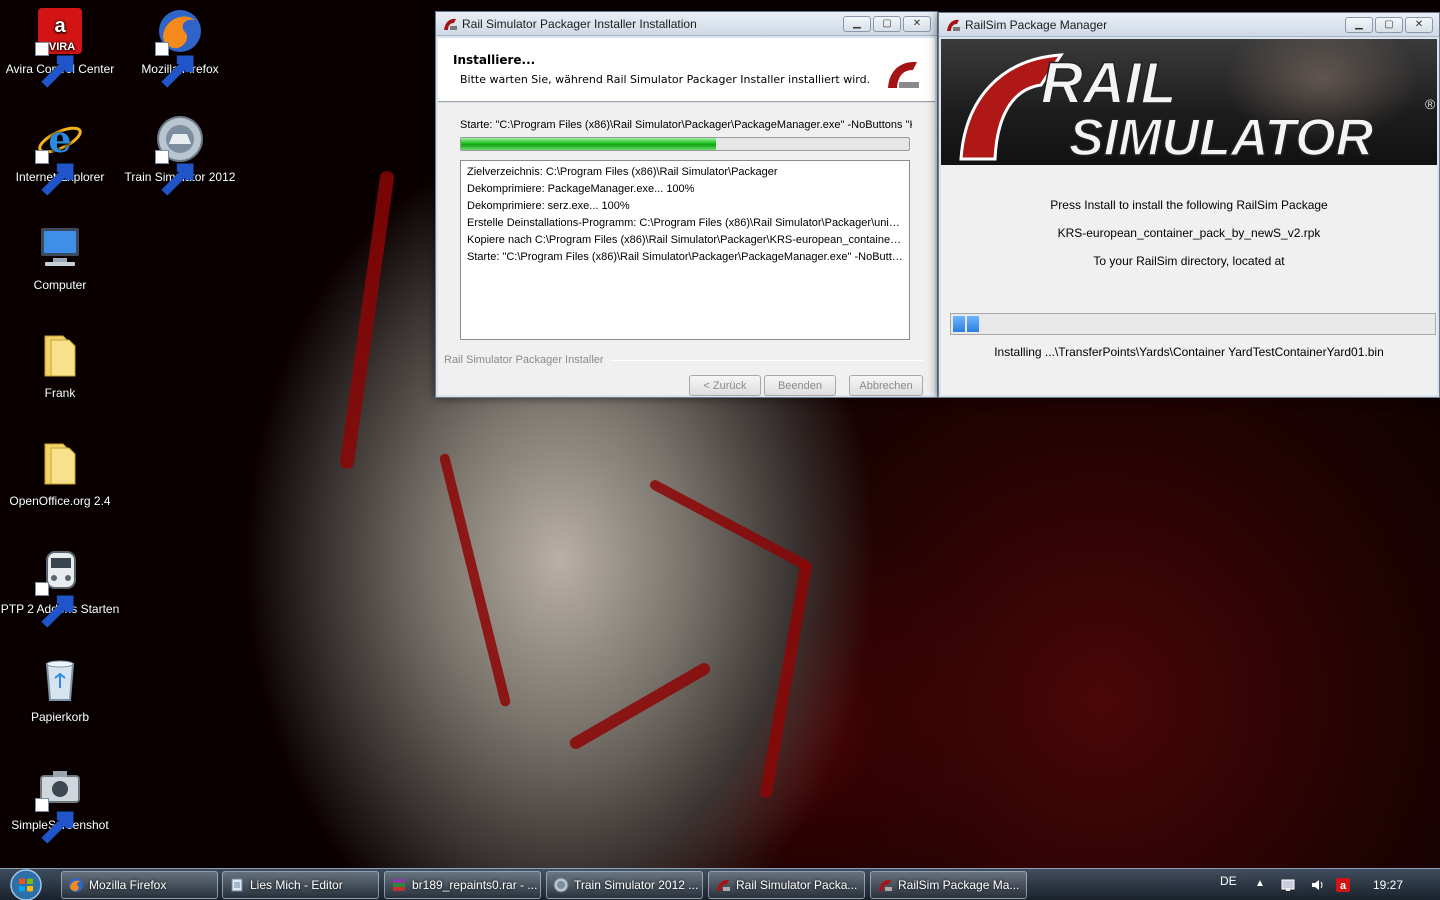  I want to click on internet-explorer-icon: e, so click(60, 155).